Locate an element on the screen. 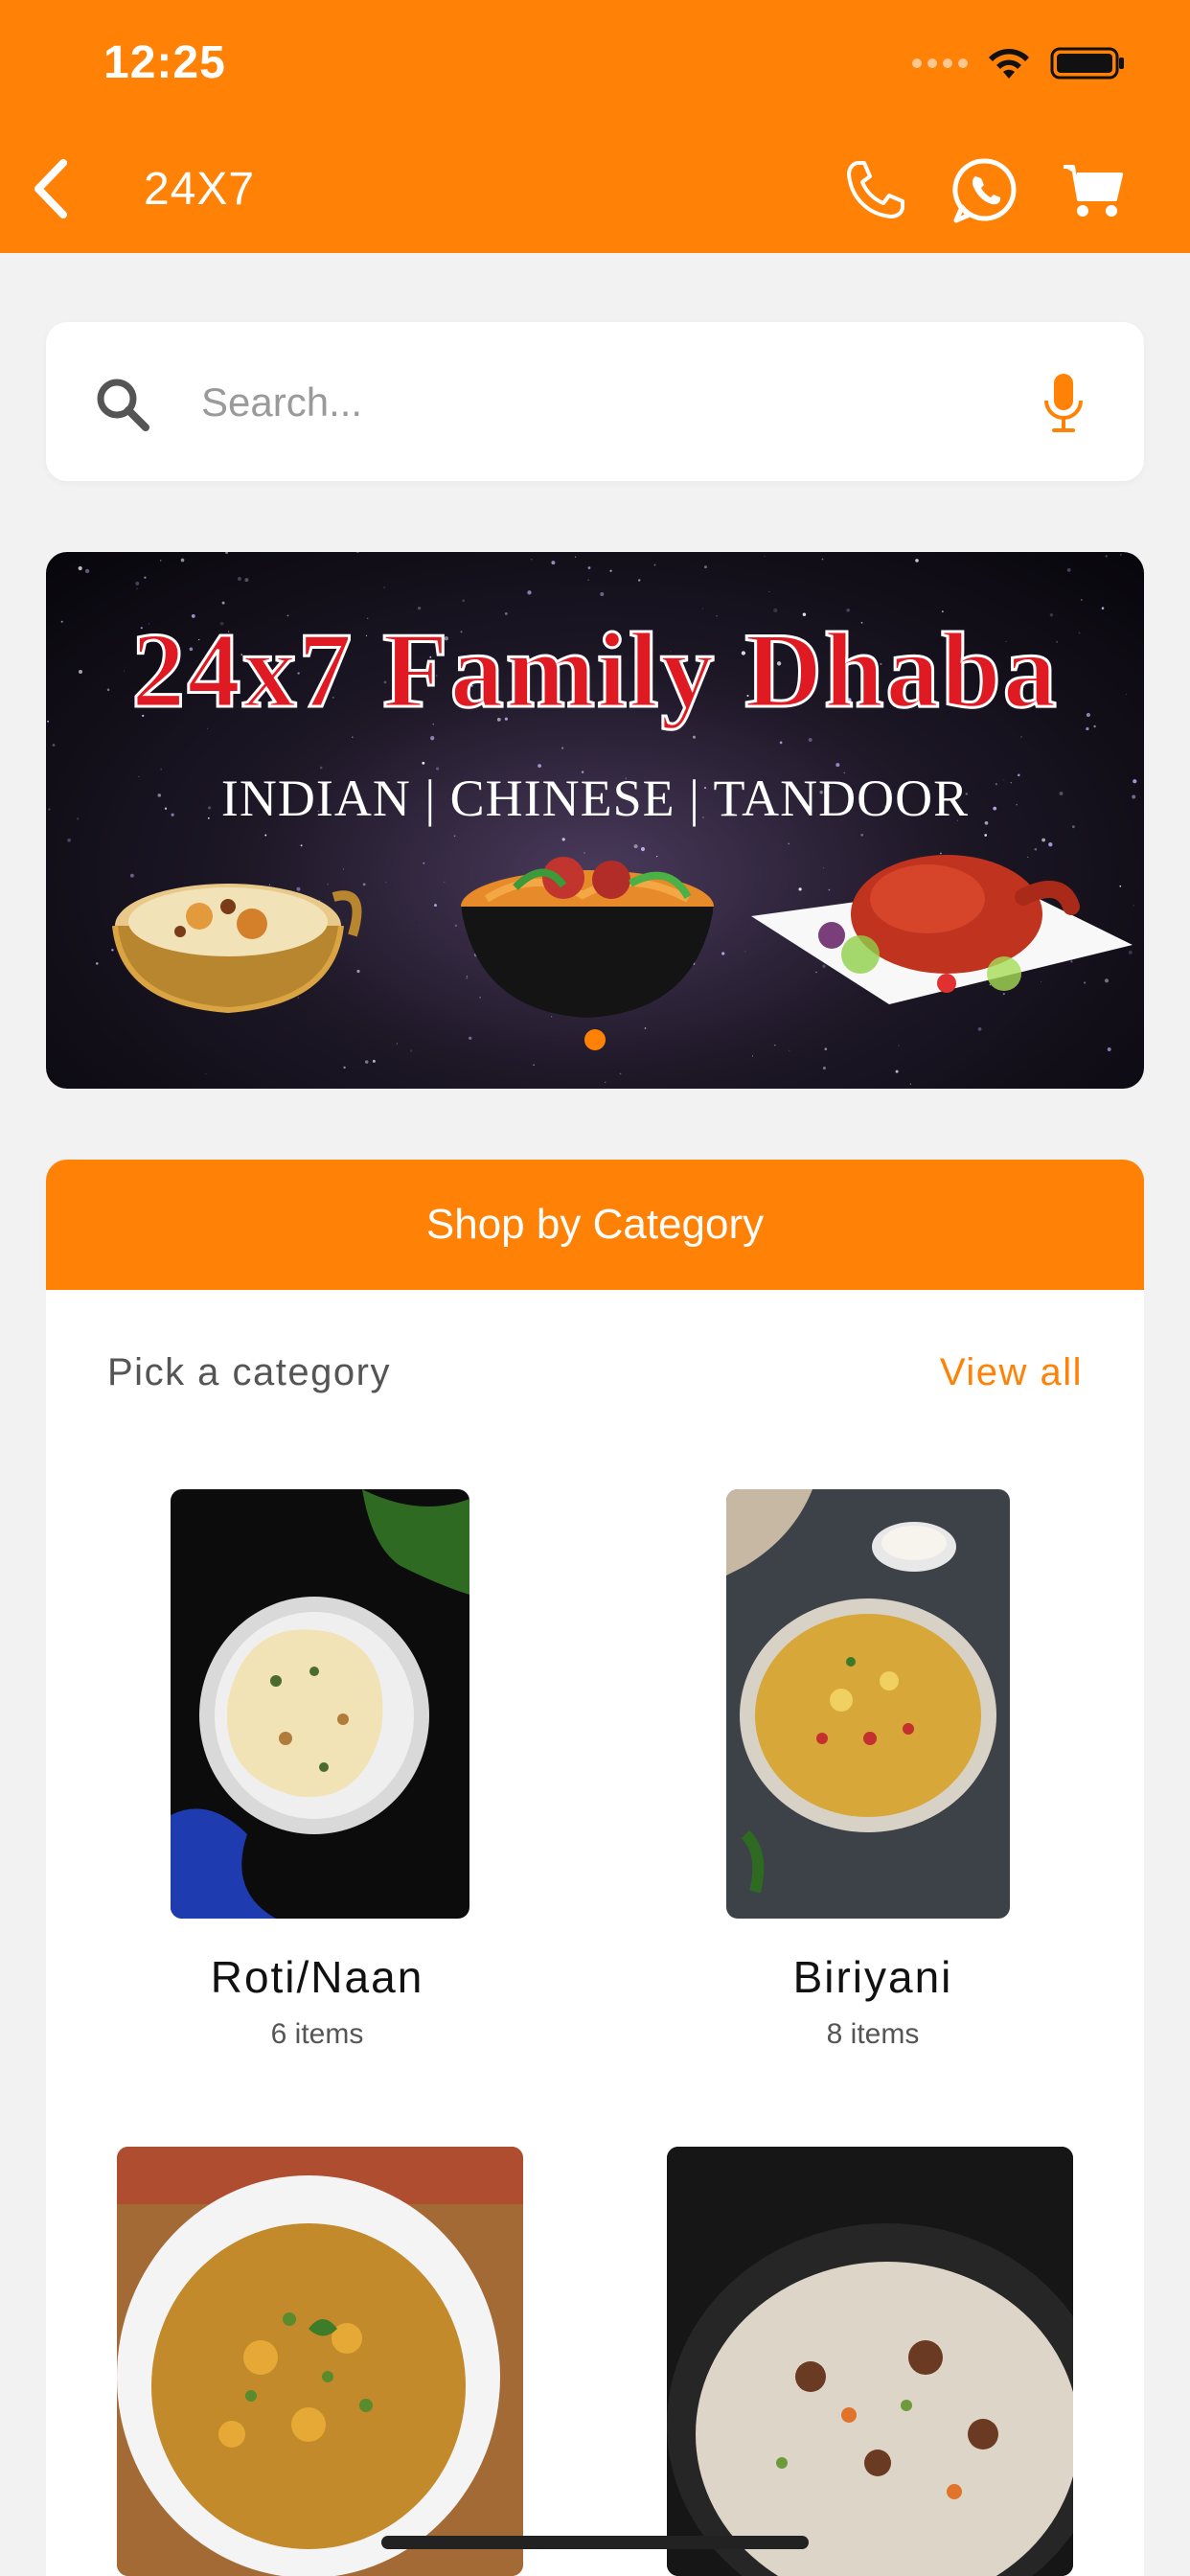 Image resolution: width=1190 pixels, height=2576 pixels. category-item-curry is located at coordinates (320, 2361).